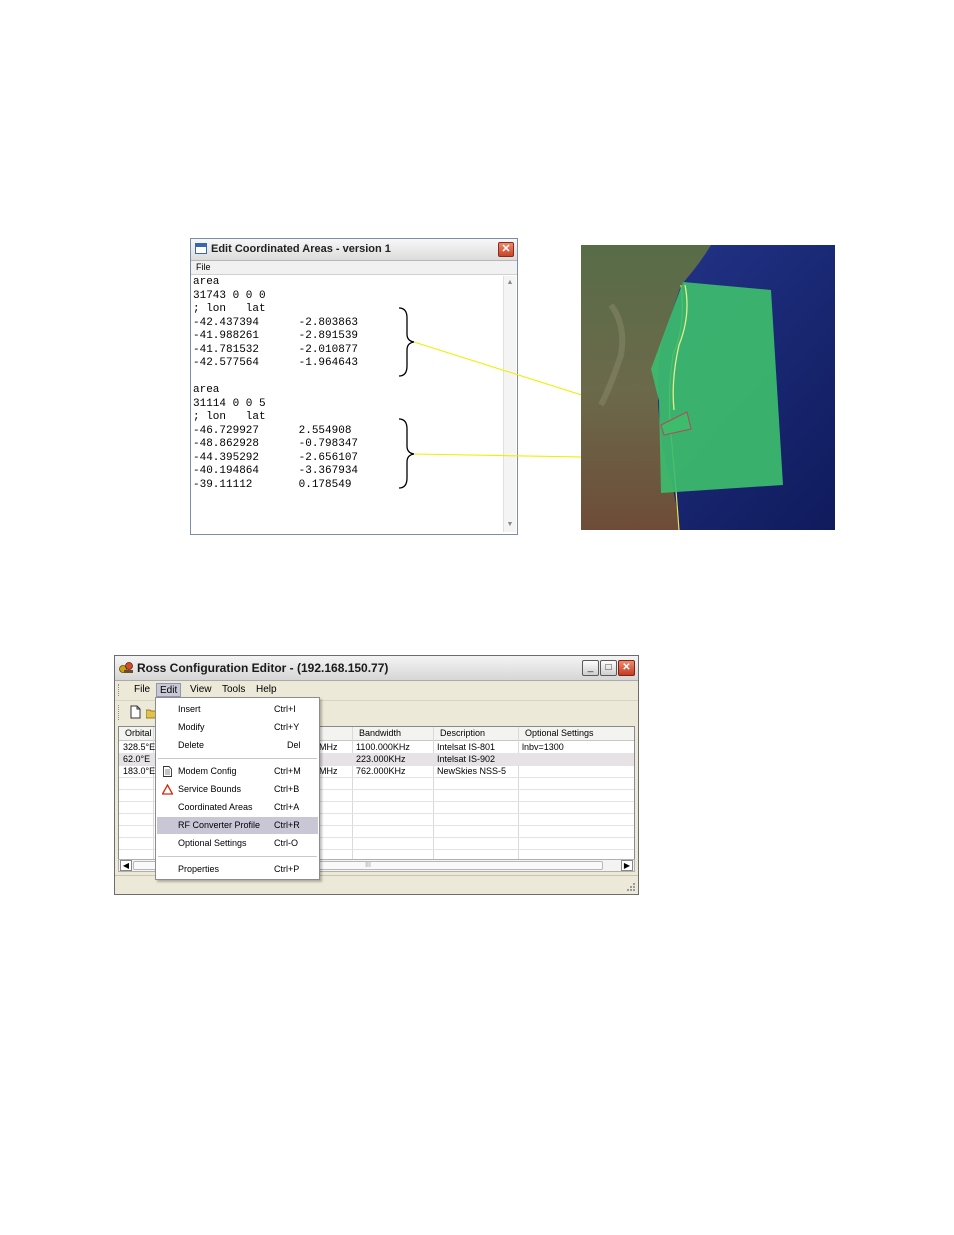 This screenshot has height=1235, width=954. I want to click on scroll-left-icon: ◀, so click(126, 865).